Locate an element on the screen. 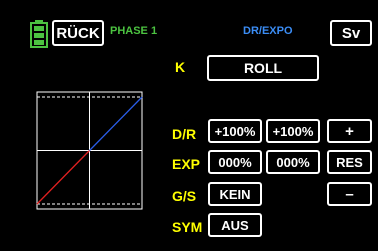 This screenshot has width=378, height=251. gs-field: KEIN is located at coordinates (235, 194).